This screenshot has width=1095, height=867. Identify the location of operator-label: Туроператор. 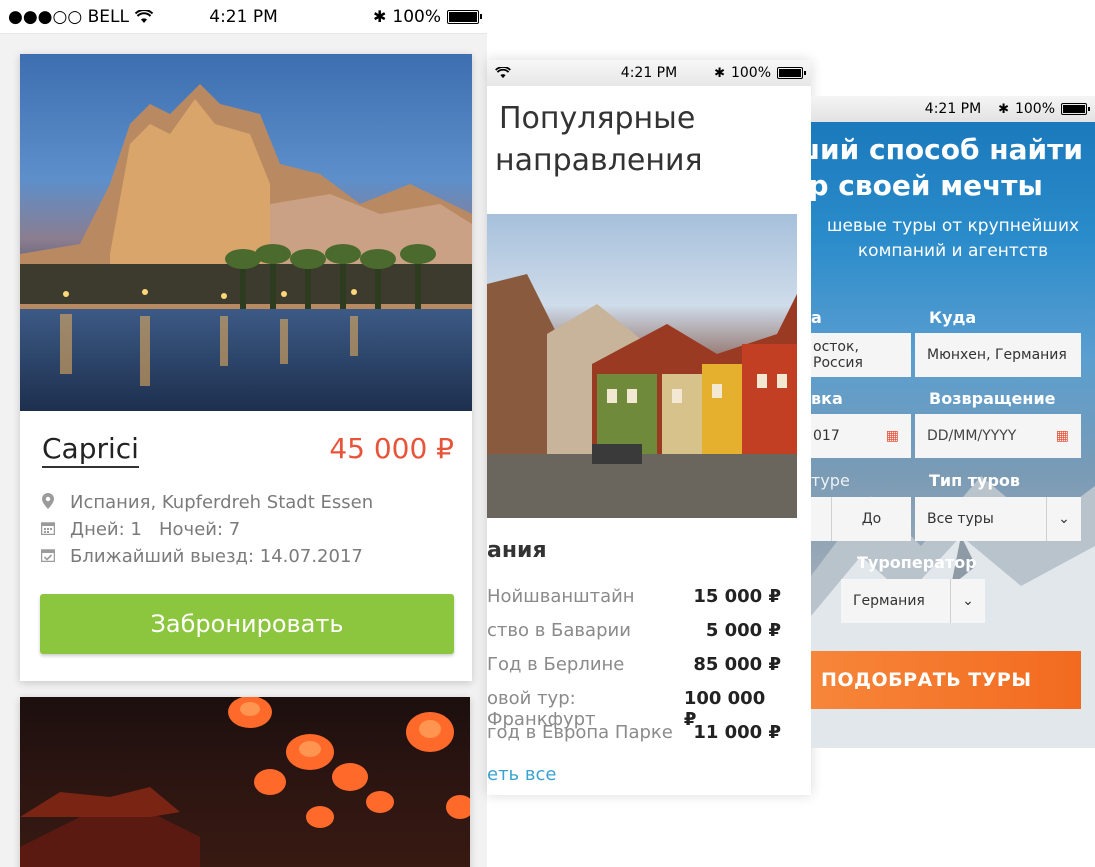
(917, 562).